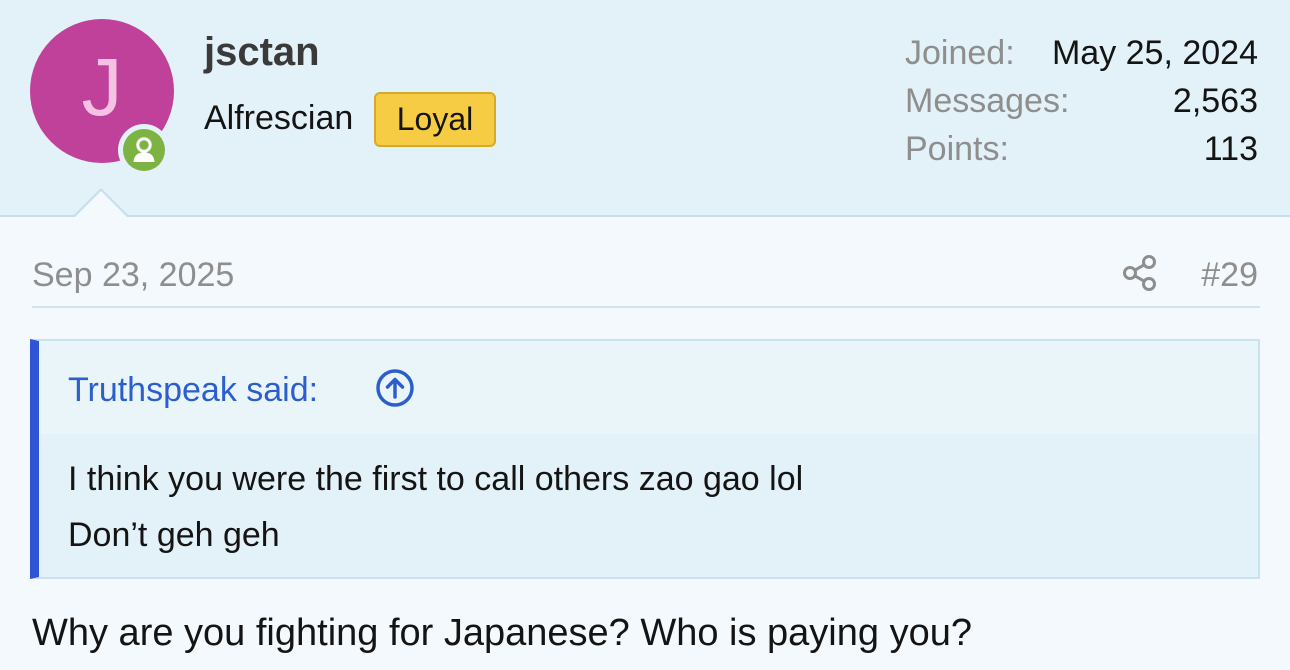  I want to click on person-icon, so click(144, 149).